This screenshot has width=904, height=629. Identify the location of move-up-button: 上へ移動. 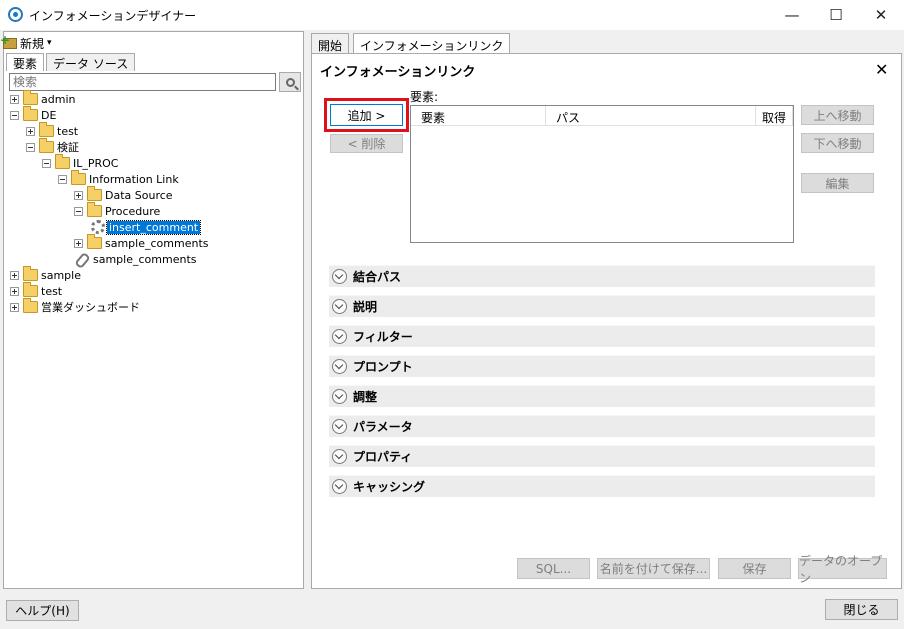
(837, 115).